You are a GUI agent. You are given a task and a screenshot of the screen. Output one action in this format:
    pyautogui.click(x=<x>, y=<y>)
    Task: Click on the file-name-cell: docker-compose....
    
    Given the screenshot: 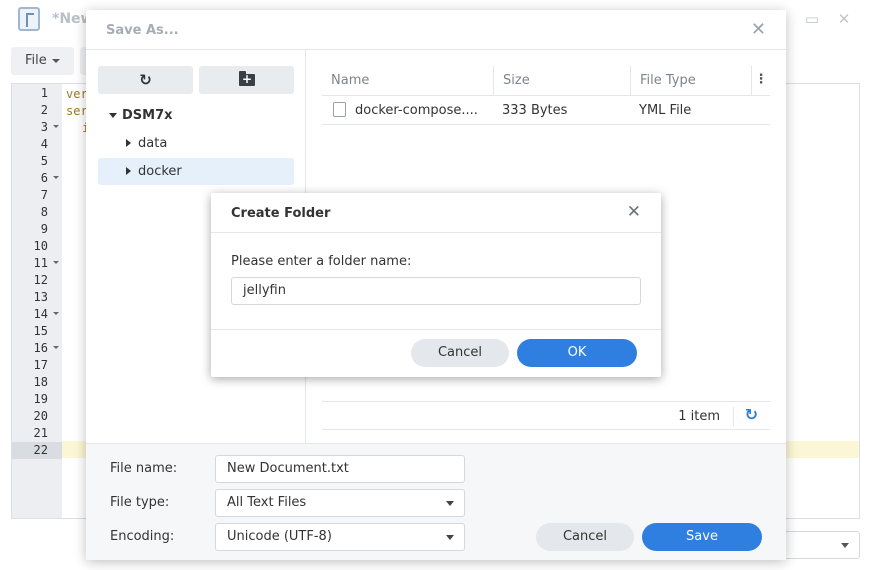 What is the action you would take?
    pyautogui.click(x=416, y=110)
    